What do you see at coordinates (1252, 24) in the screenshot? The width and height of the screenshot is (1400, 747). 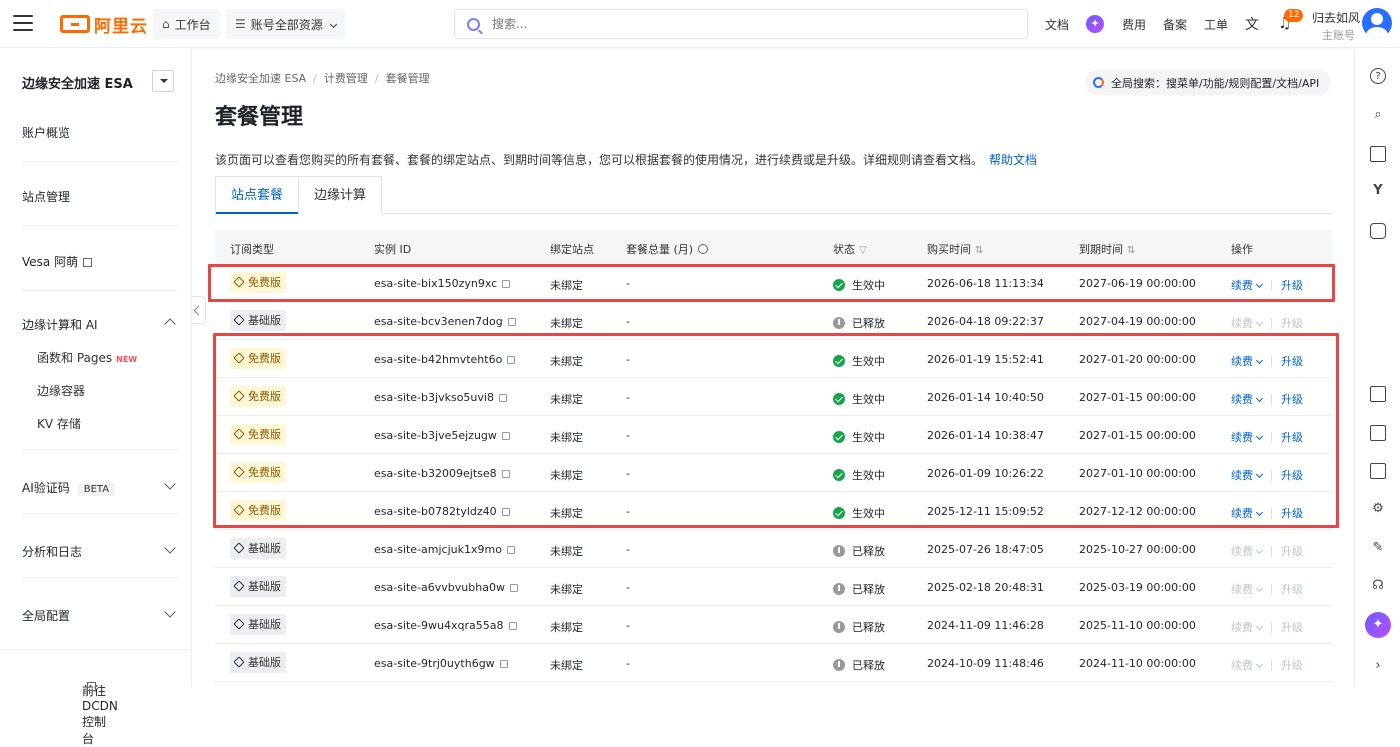 I see `translate-icon: 文` at bounding box center [1252, 24].